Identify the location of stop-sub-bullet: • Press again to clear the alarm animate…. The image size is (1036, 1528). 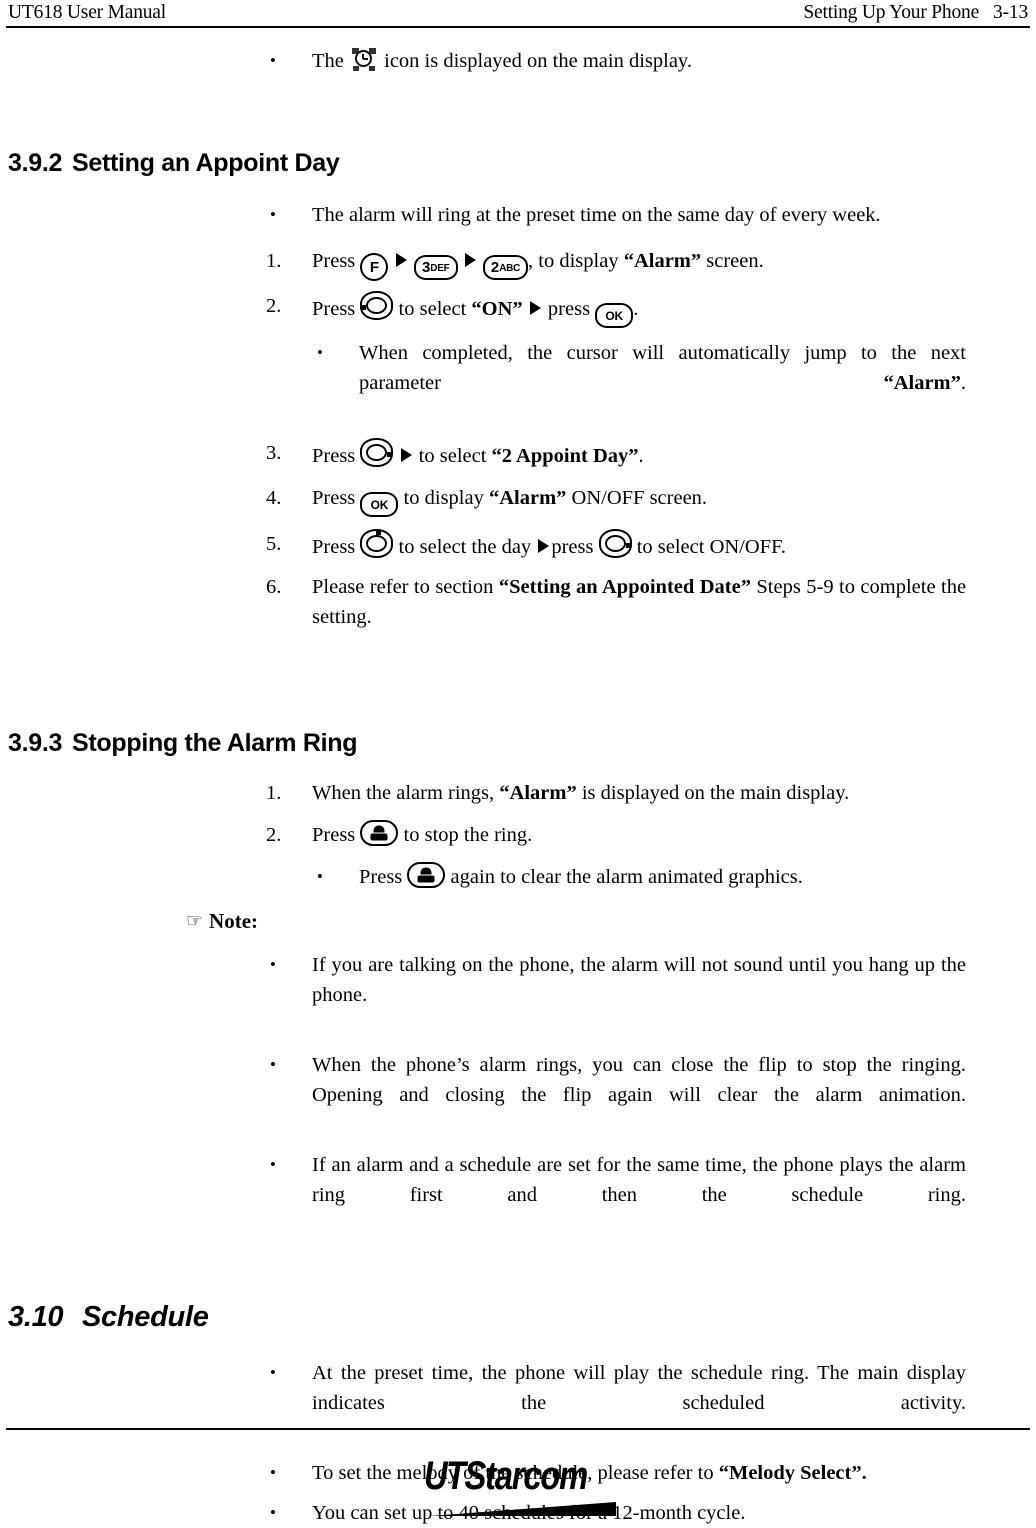
(639, 877).